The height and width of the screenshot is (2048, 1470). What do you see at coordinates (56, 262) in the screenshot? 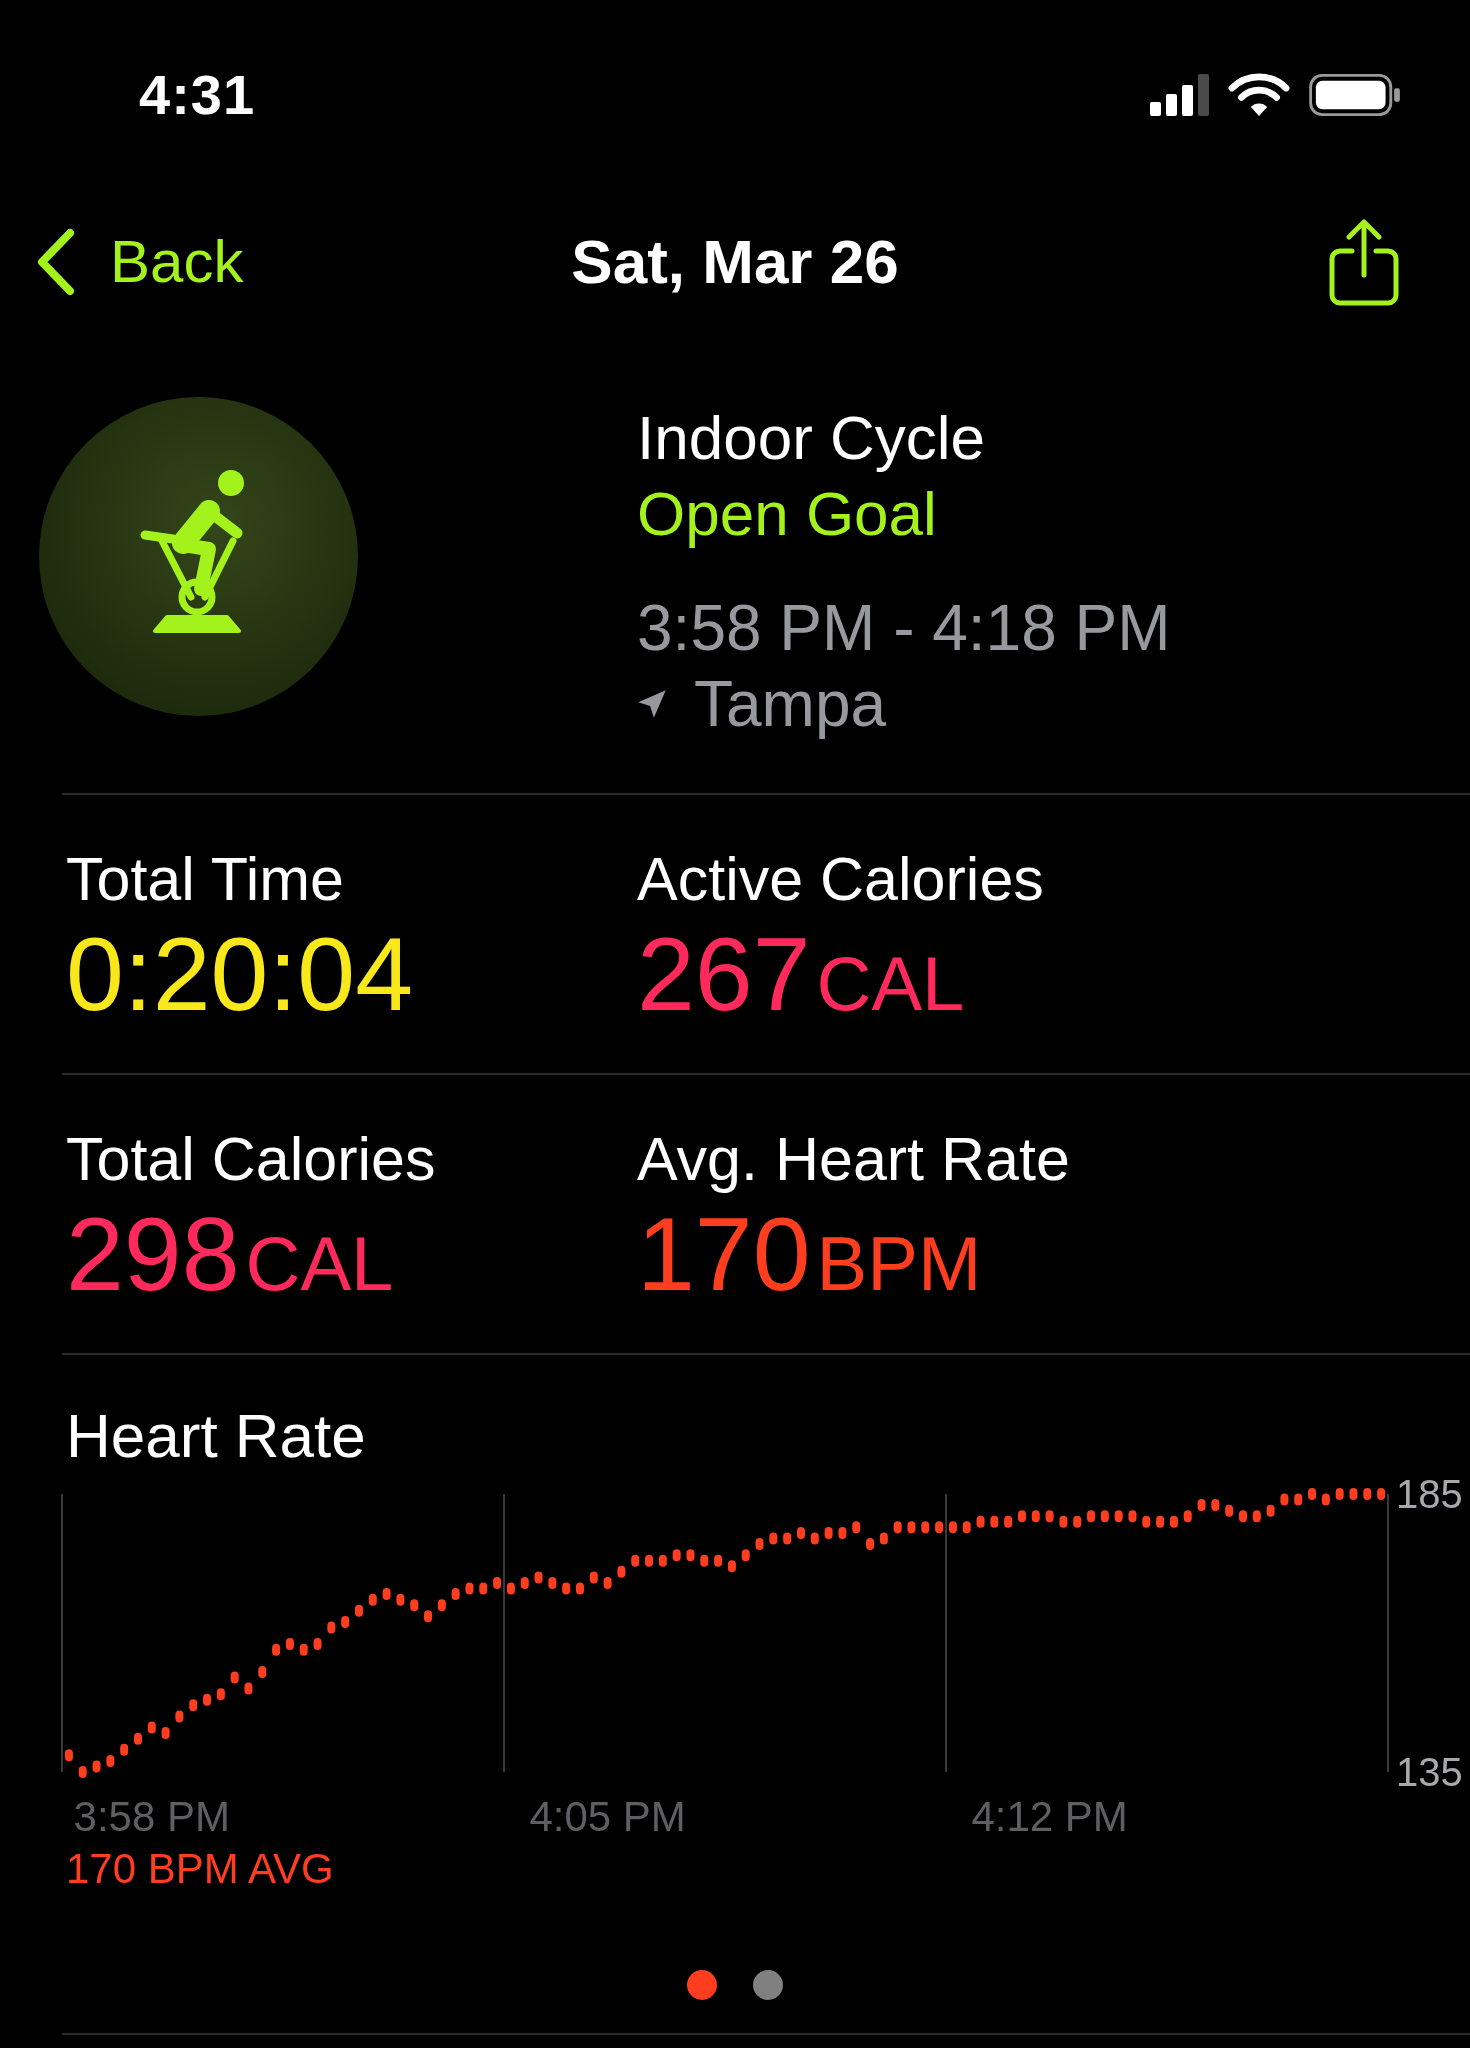
I see `back-chevron-icon` at bounding box center [56, 262].